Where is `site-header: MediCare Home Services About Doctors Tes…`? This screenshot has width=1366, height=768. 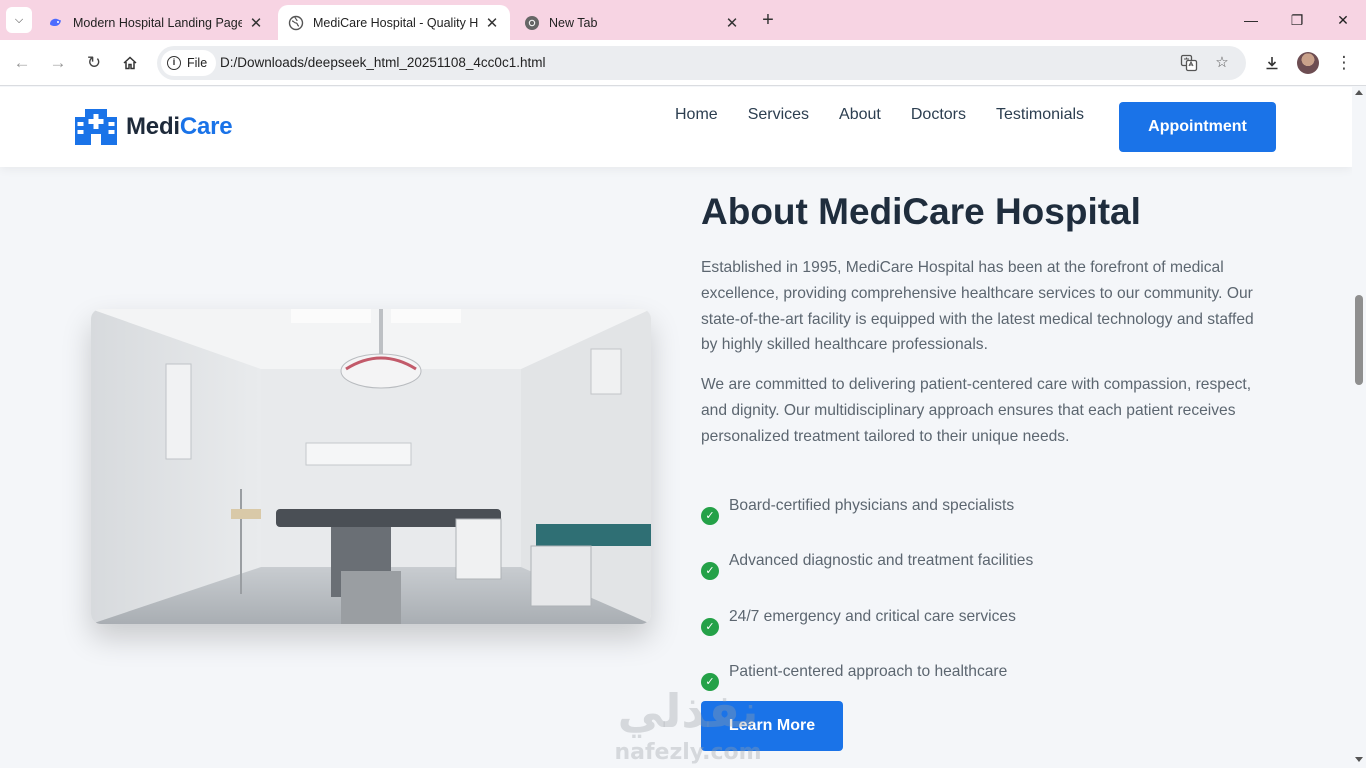 site-header: MediCare Home Services About Doctors Tes… is located at coordinates (676, 127).